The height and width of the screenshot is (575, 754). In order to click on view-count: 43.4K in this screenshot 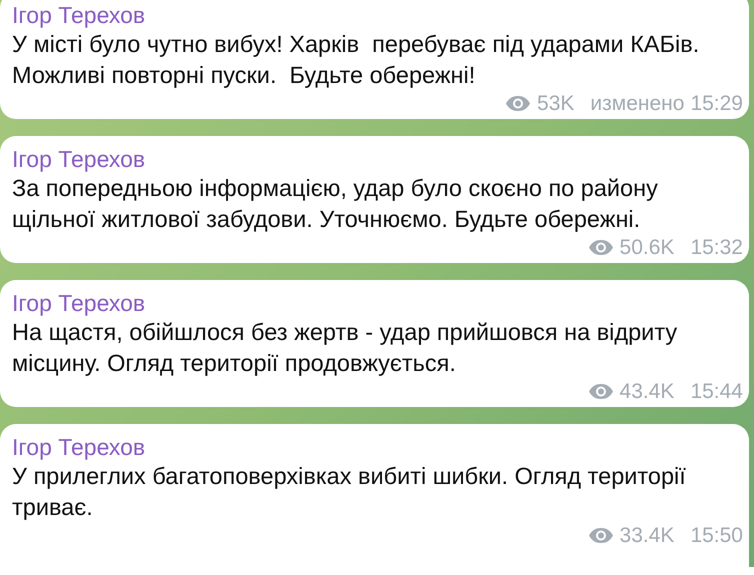, I will do `click(647, 391)`.